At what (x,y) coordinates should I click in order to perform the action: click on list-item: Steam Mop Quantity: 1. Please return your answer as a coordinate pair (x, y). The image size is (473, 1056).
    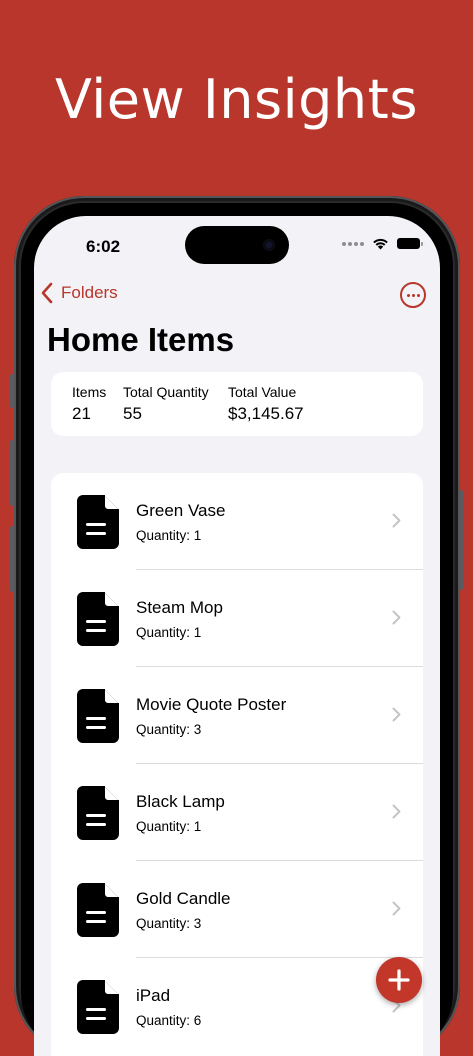
    Looking at the image, I should click on (237, 618).